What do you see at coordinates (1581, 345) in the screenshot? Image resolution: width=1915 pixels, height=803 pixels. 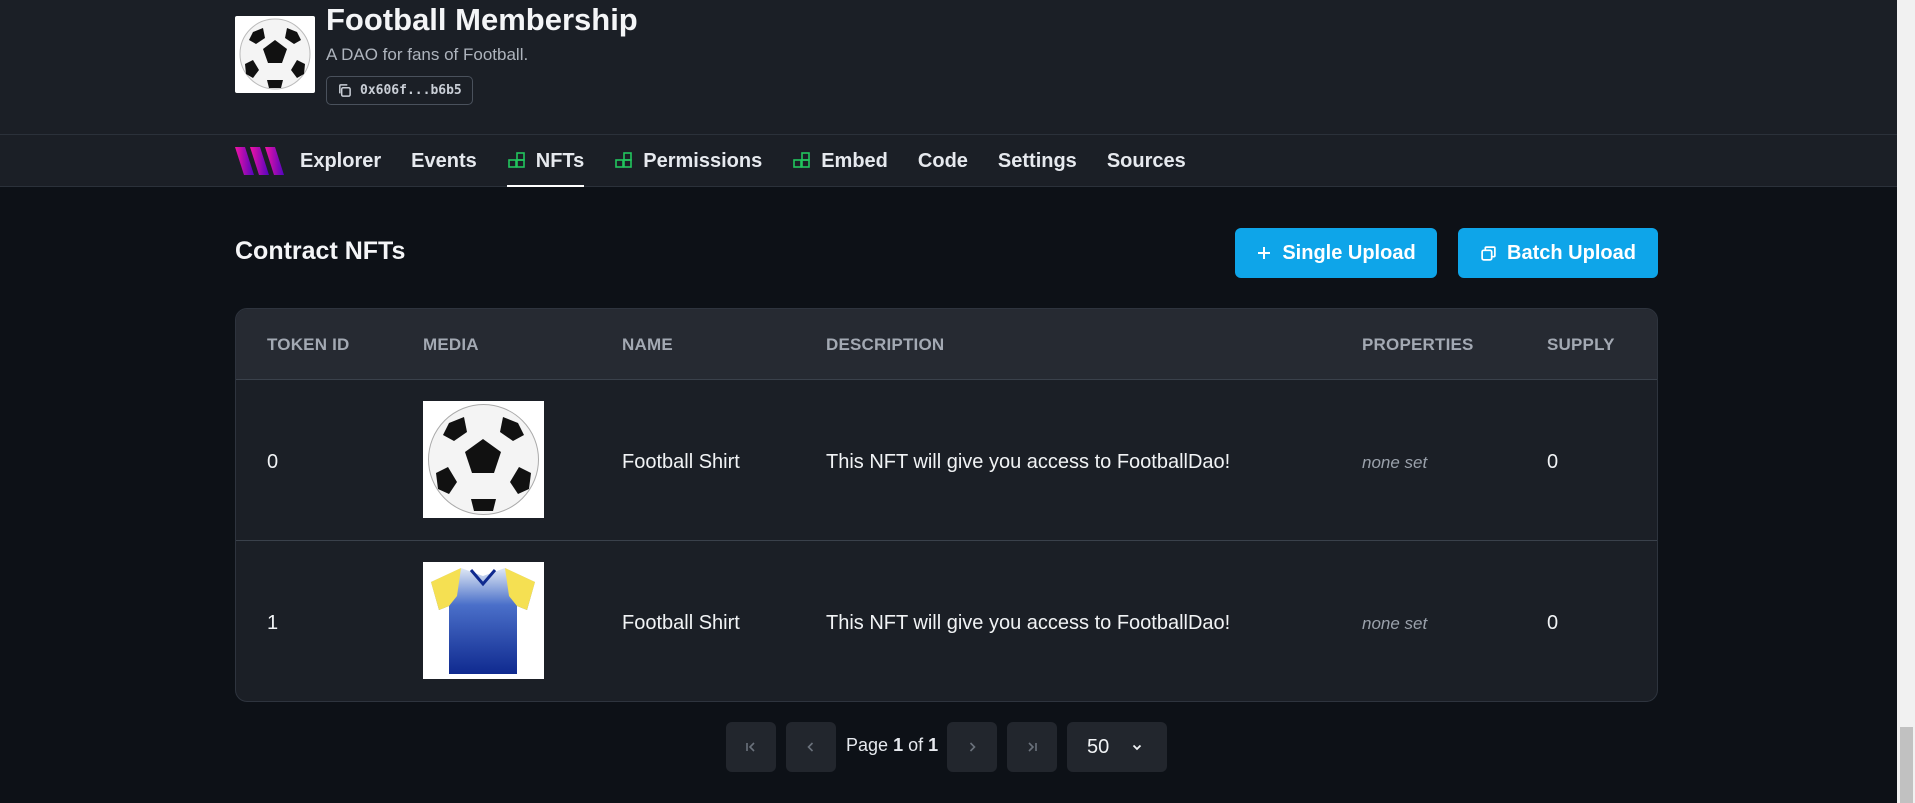 I see `column-header-supply: SUPPLY` at bounding box center [1581, 345].